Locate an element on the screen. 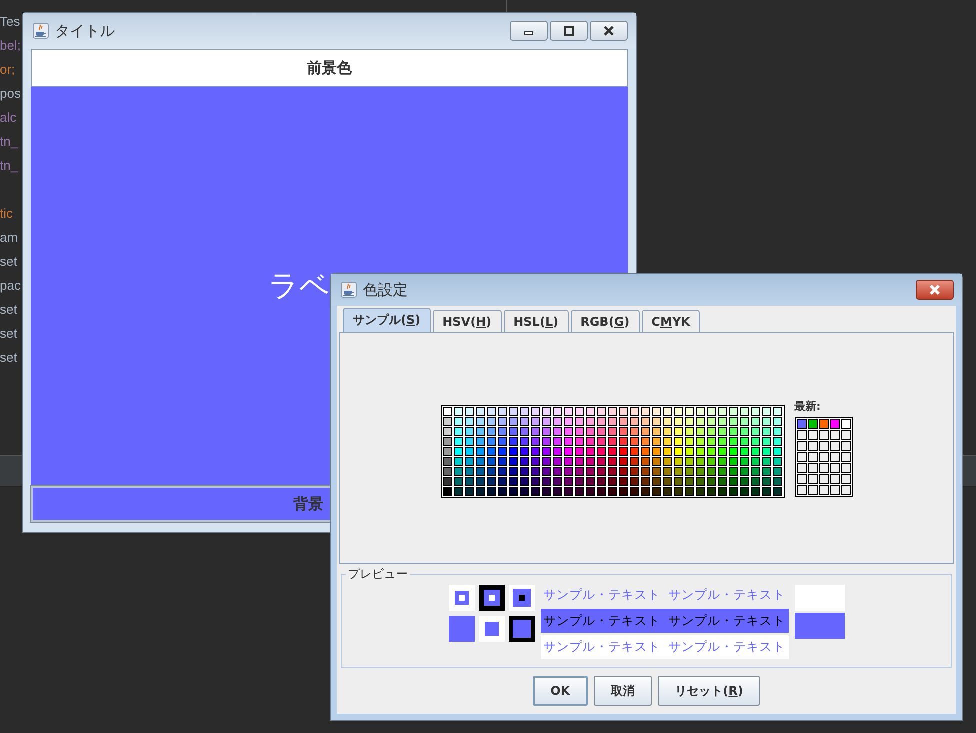 The width and height of the screenshot is (976, 733). recent-label: 最新: is located at coordinates (808, 406).